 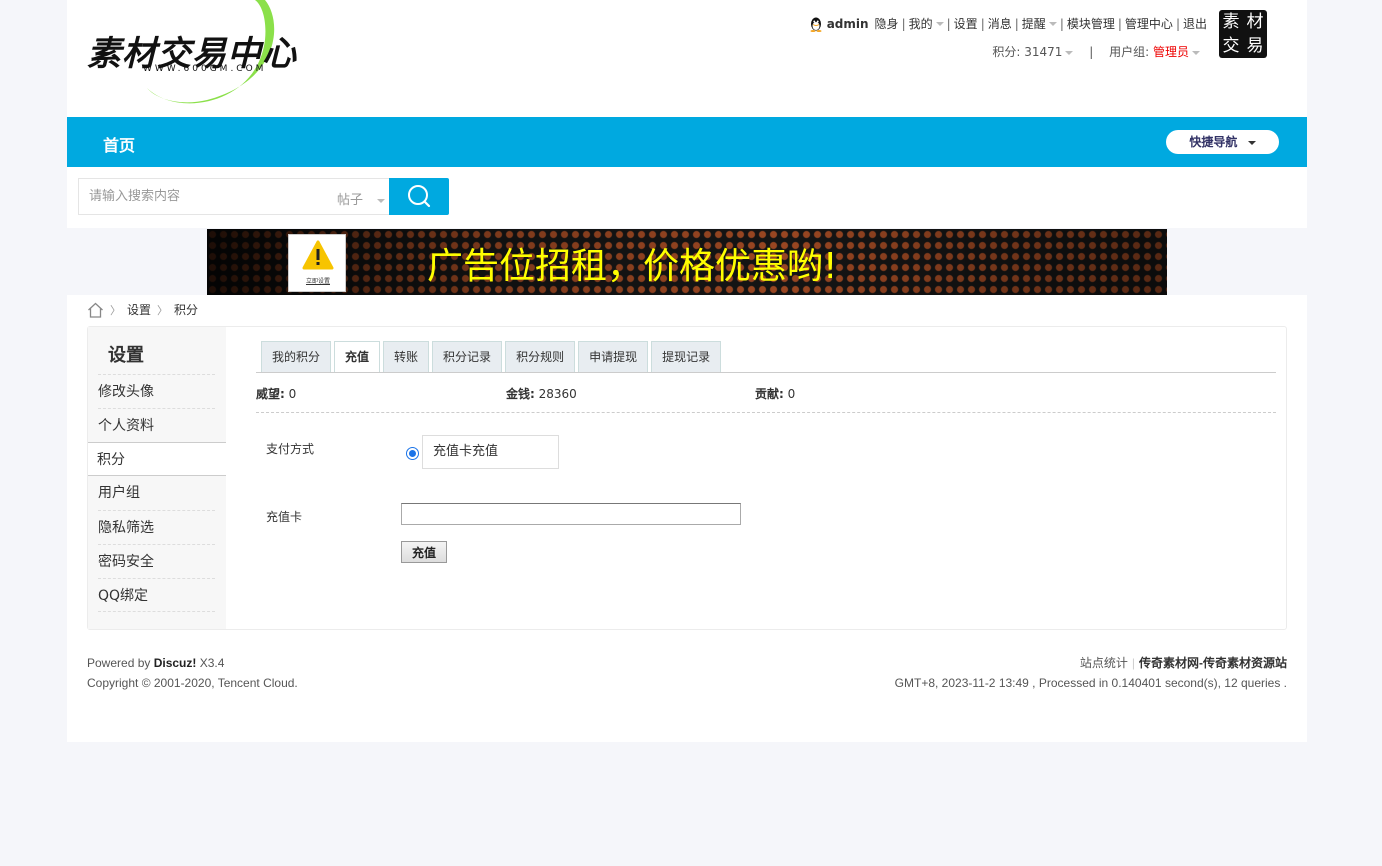 I want to click on tab-credit-rules: 积分规则, so click(x=540, y=356).